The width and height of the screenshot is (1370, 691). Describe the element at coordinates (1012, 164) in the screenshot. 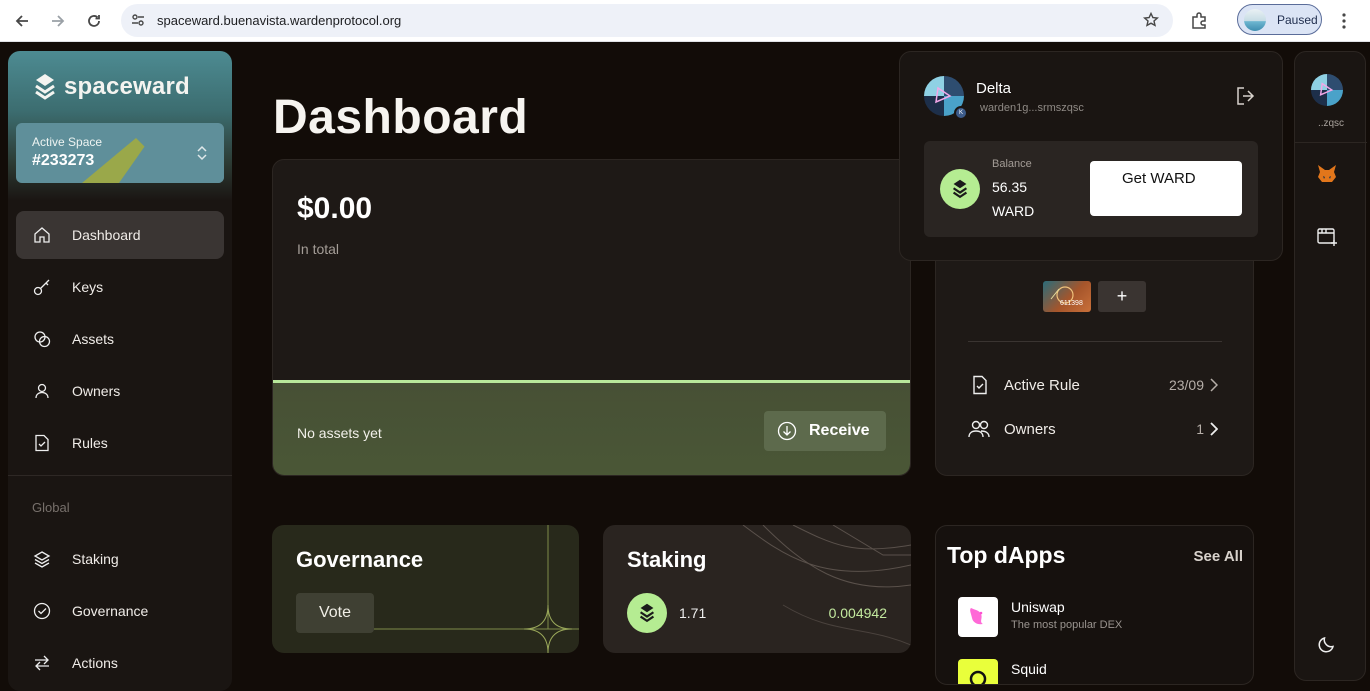

I see `balance-label: Balance` at that location.